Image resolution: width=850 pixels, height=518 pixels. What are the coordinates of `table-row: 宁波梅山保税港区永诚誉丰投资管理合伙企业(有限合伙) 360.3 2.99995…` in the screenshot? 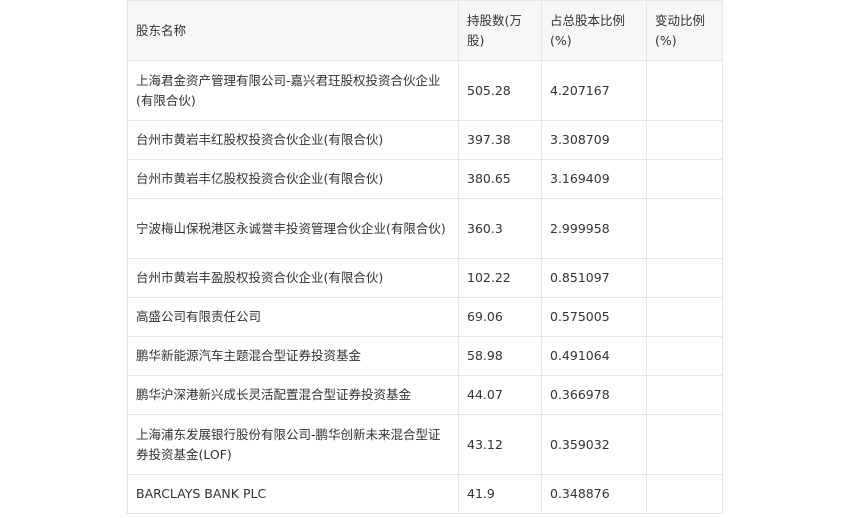 It's located at (425, 228).